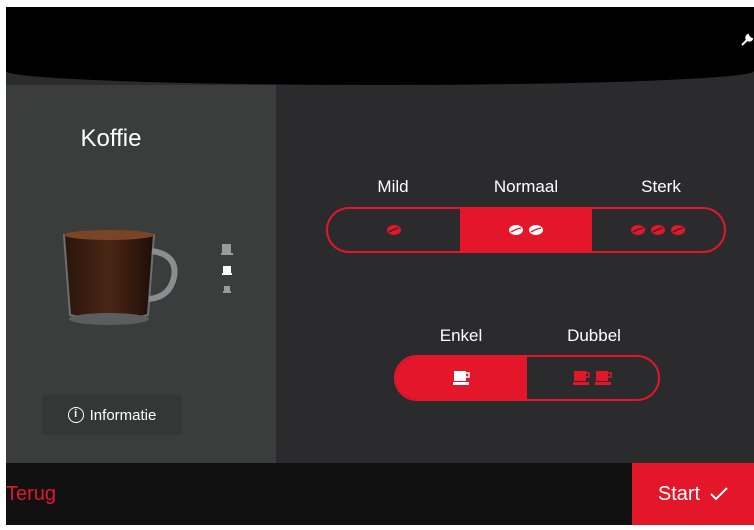 The image size is (754, 530). What do you see at coordinates (31, 494) in the screenshot?
I see `back-button: Terug` at bounding box center [31, 494].